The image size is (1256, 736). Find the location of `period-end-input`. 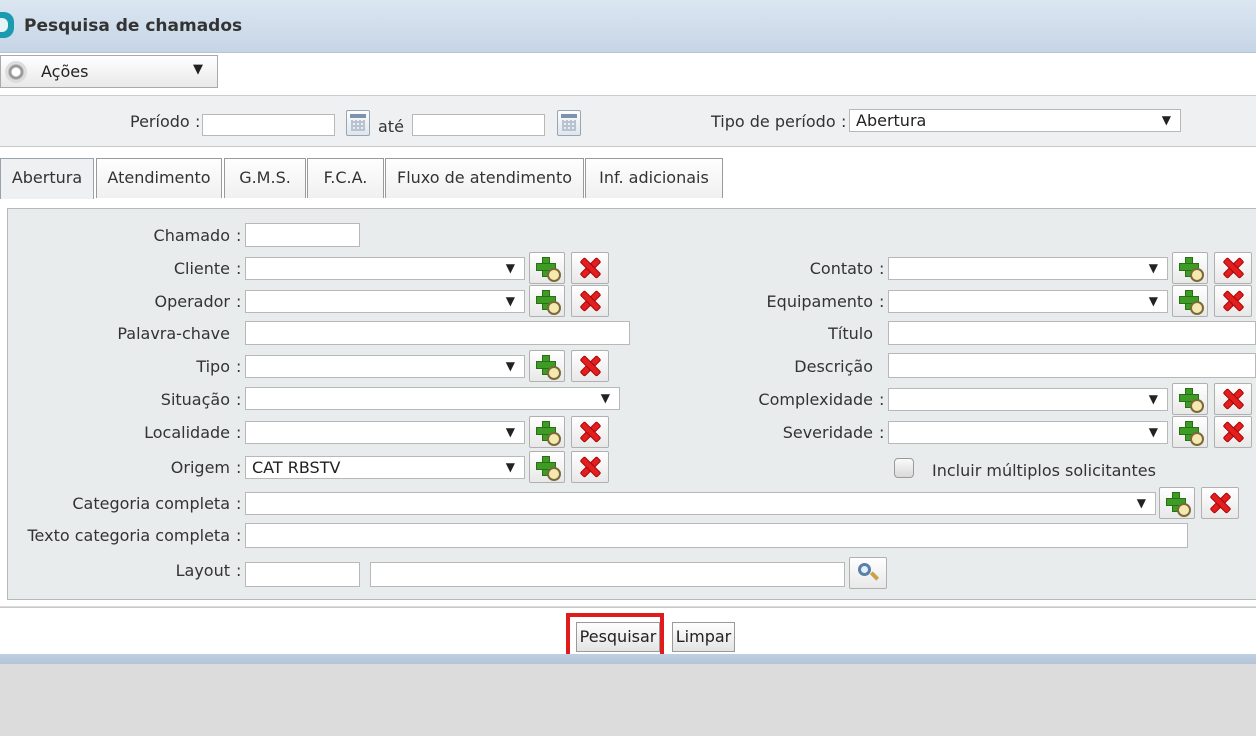

period-end-input is located at coordinates (478, 125).